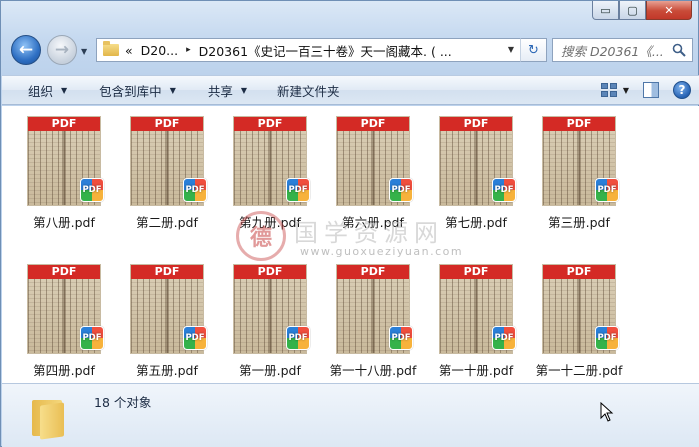 The image size is (699, 447). I want to click on file-name: 第二册.pdf, so click(167, 222).